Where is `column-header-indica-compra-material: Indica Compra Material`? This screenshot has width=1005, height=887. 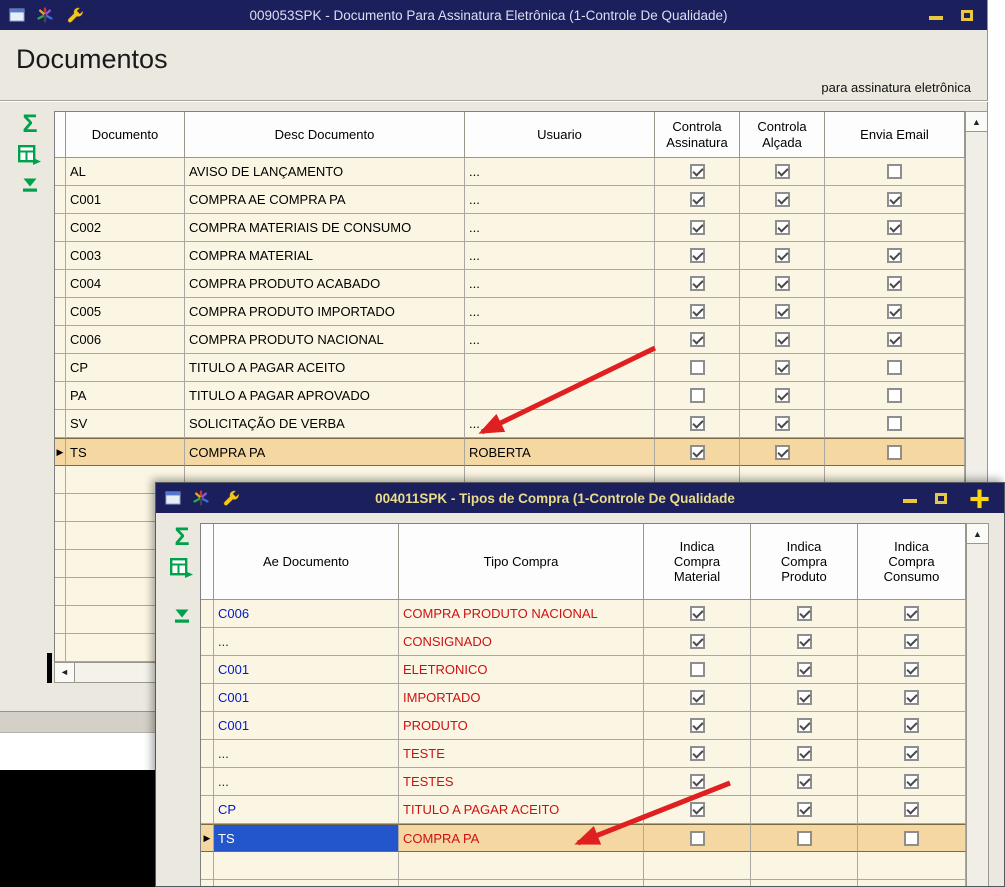 column-header-indica-compra-material: Indica Compra Material is located at coordinates (697, 562).